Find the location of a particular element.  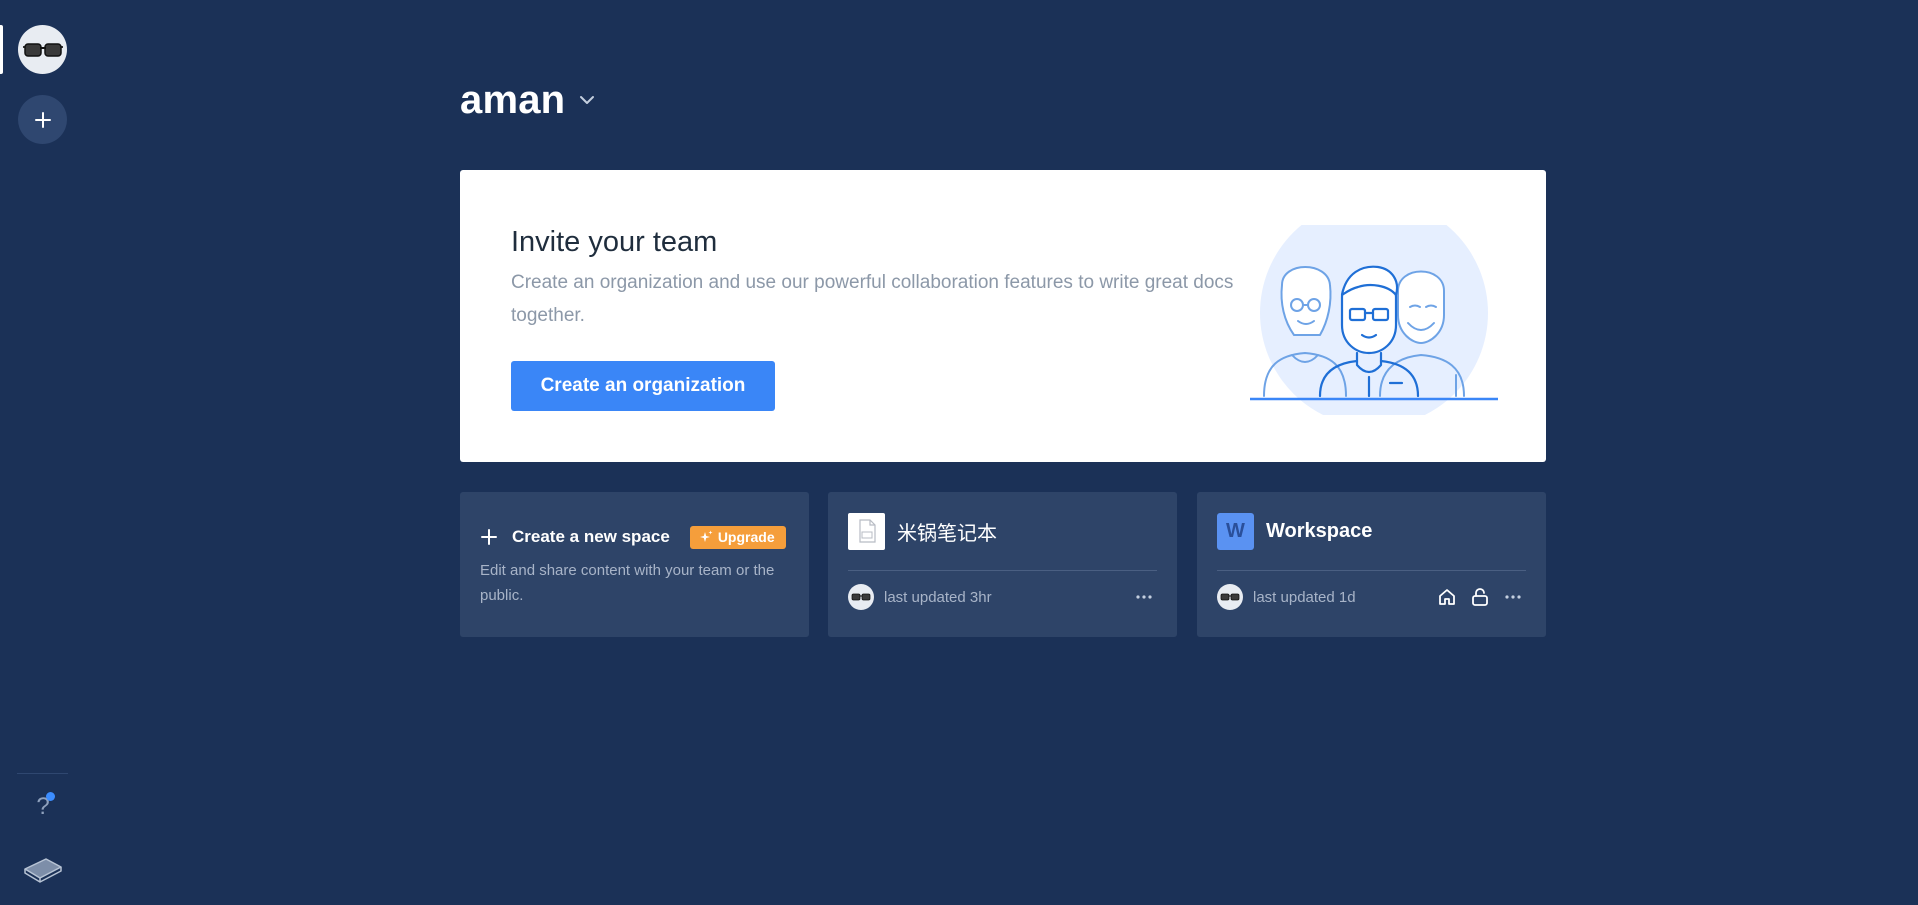

space-title: Workspace is located at coordinates (1319, 530).